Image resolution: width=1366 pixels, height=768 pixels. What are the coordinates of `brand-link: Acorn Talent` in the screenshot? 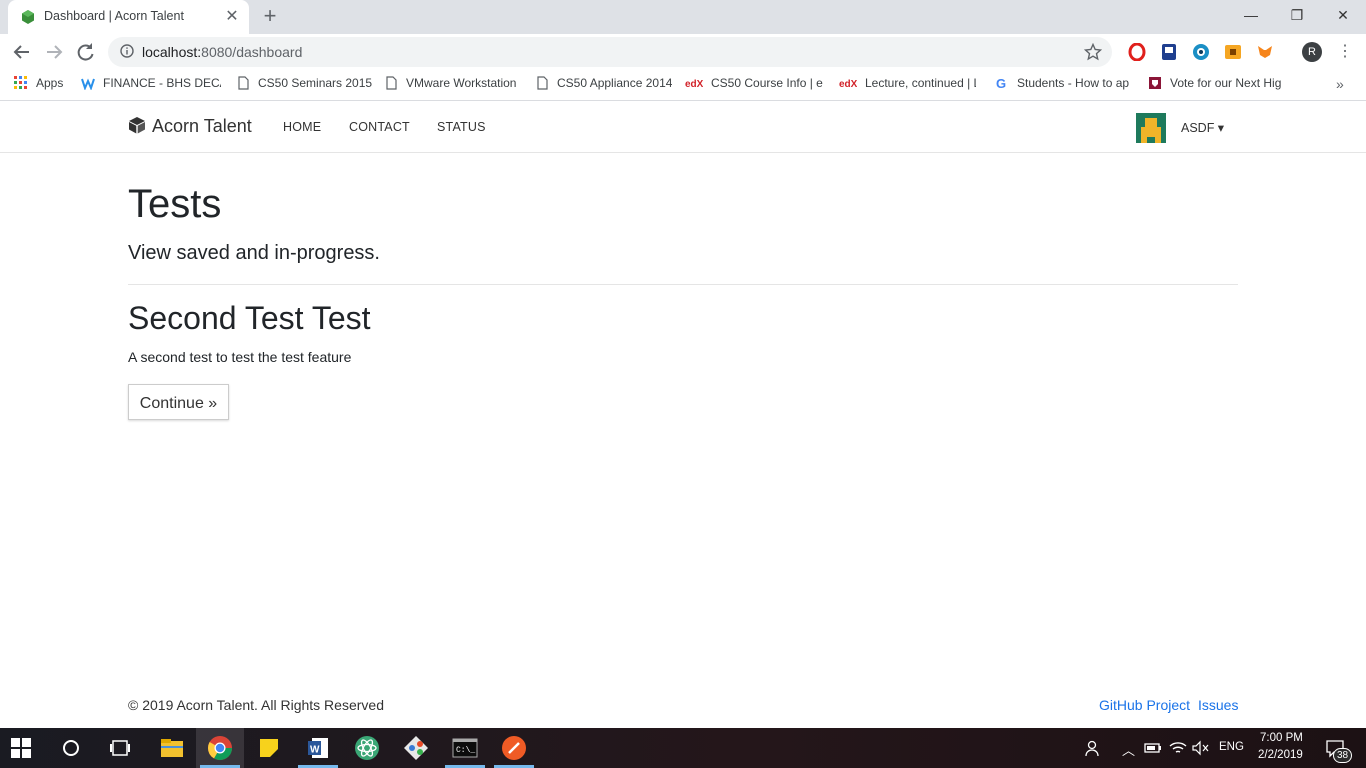 It's located at (190, 126).